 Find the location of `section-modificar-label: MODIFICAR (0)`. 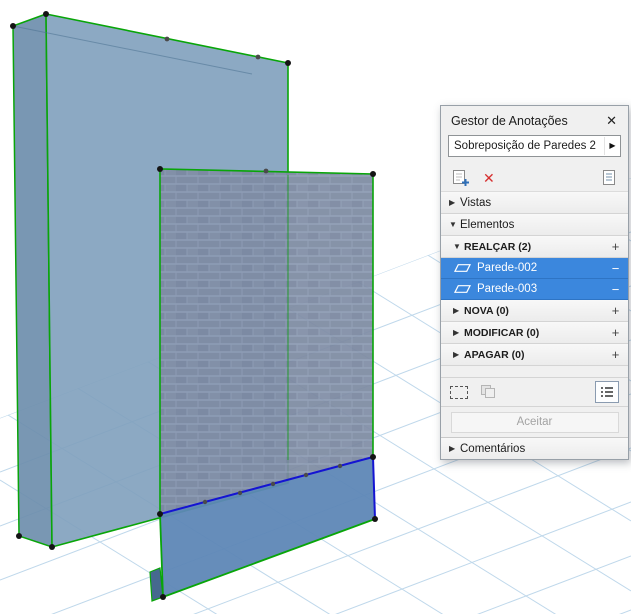

section-modificar-label: MODIFICAR (0) is located at coordinates (502, 332).